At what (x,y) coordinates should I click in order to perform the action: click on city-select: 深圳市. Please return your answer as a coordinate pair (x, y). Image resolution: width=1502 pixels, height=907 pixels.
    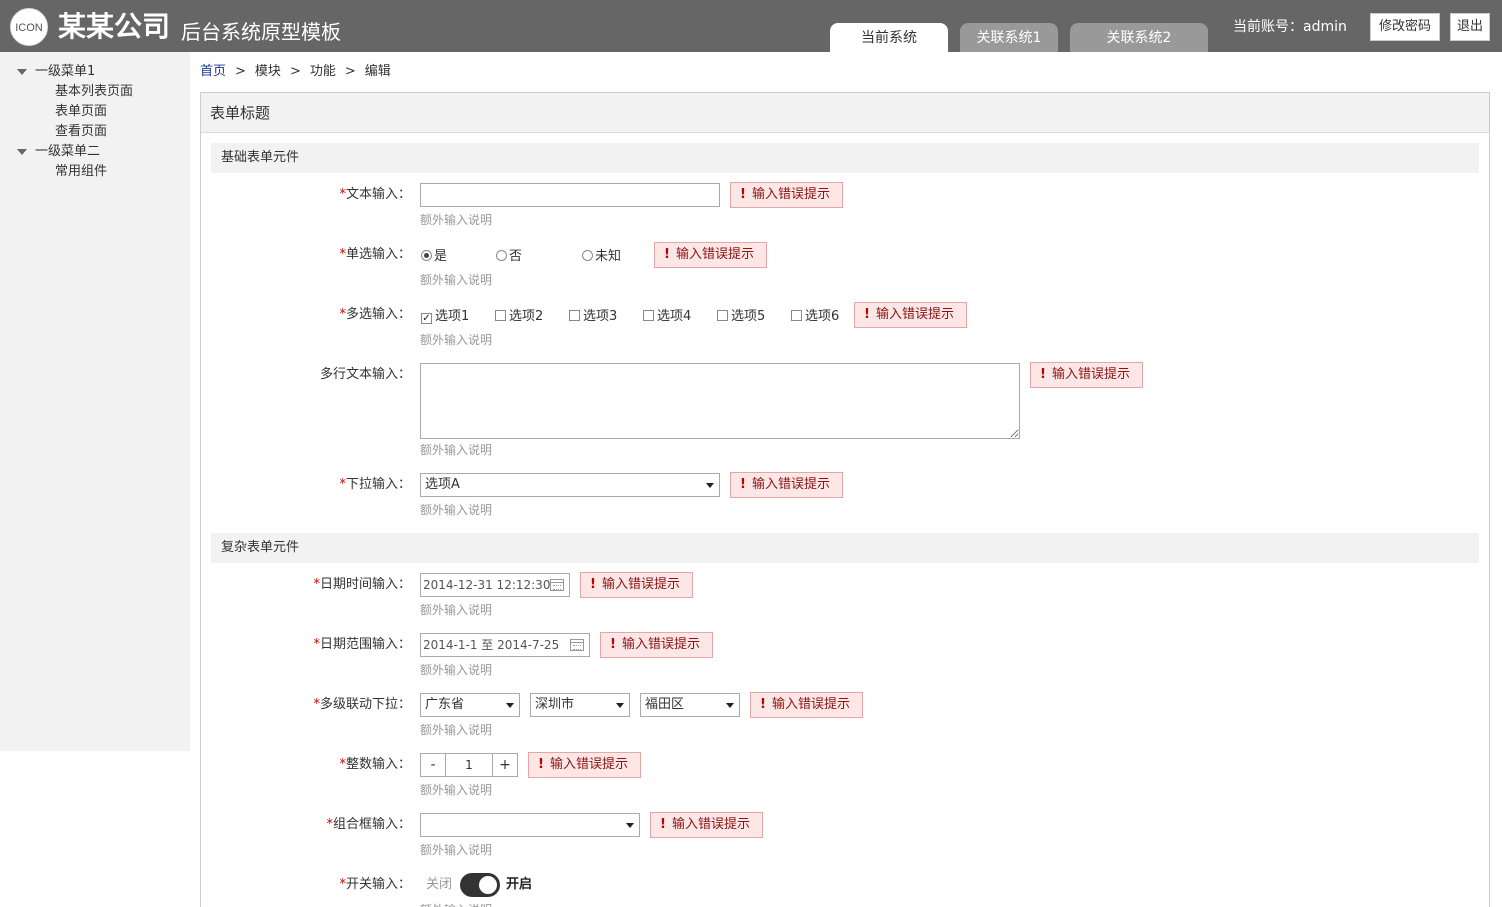
    Looking at the image, I should click on (580, 705).